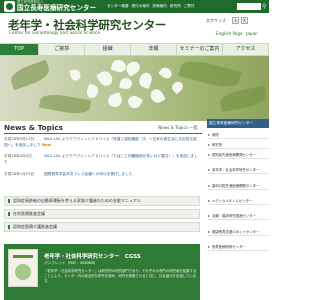  I want to click on font-size-label: 文字サイズ, so click(216, 20).